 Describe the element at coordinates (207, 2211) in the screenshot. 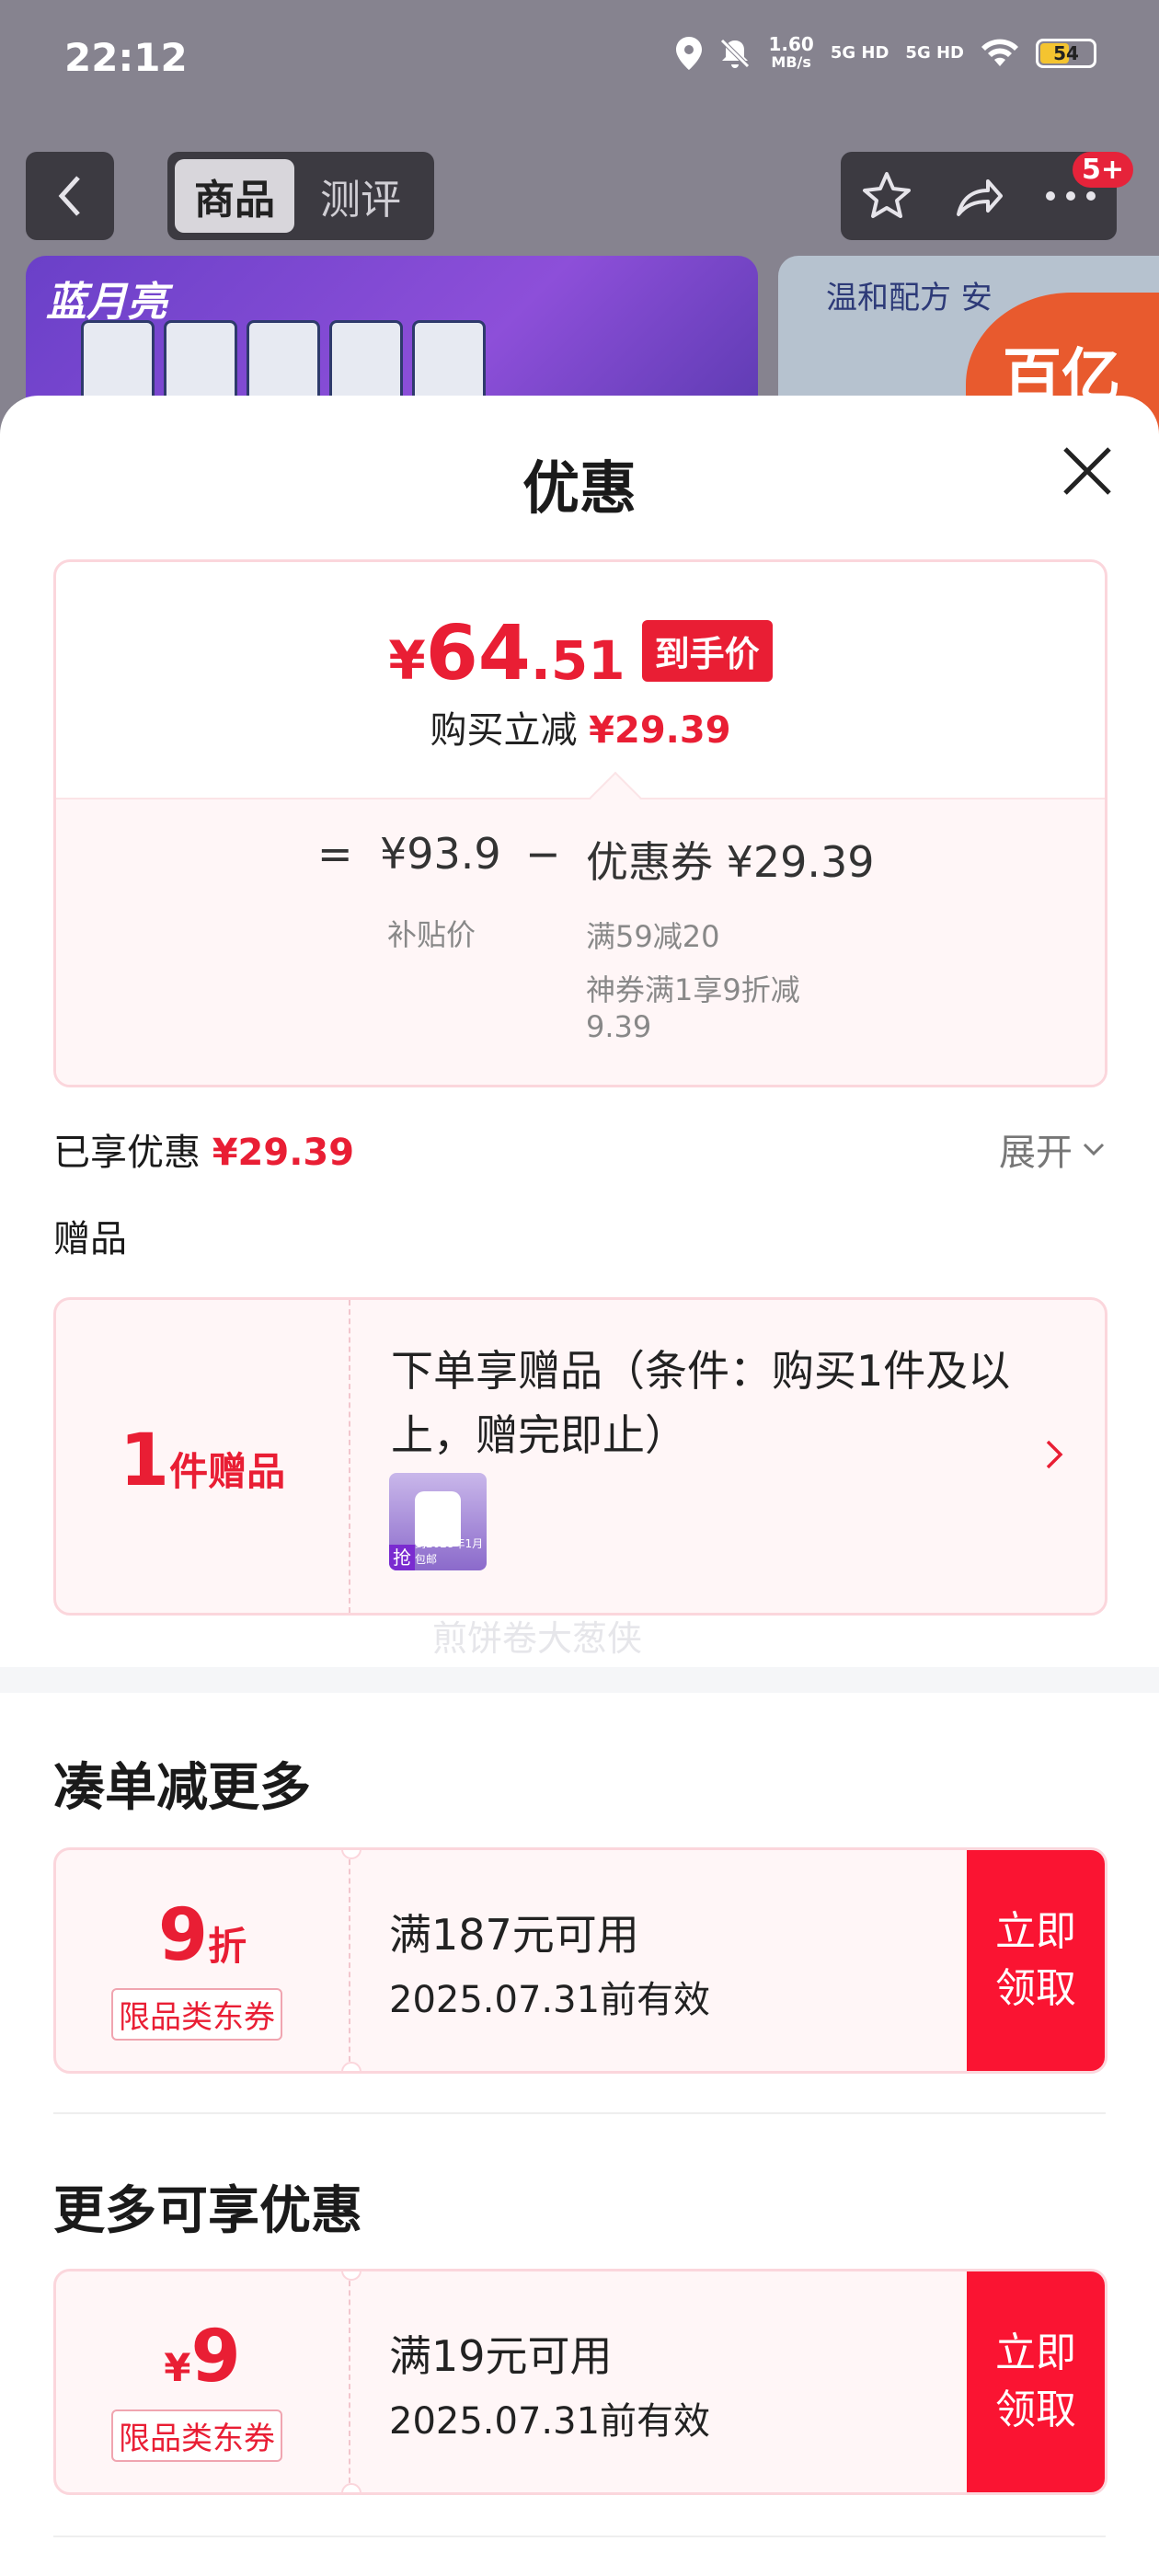

I see `extra-discount-title: 更多可享优惠` at that location.